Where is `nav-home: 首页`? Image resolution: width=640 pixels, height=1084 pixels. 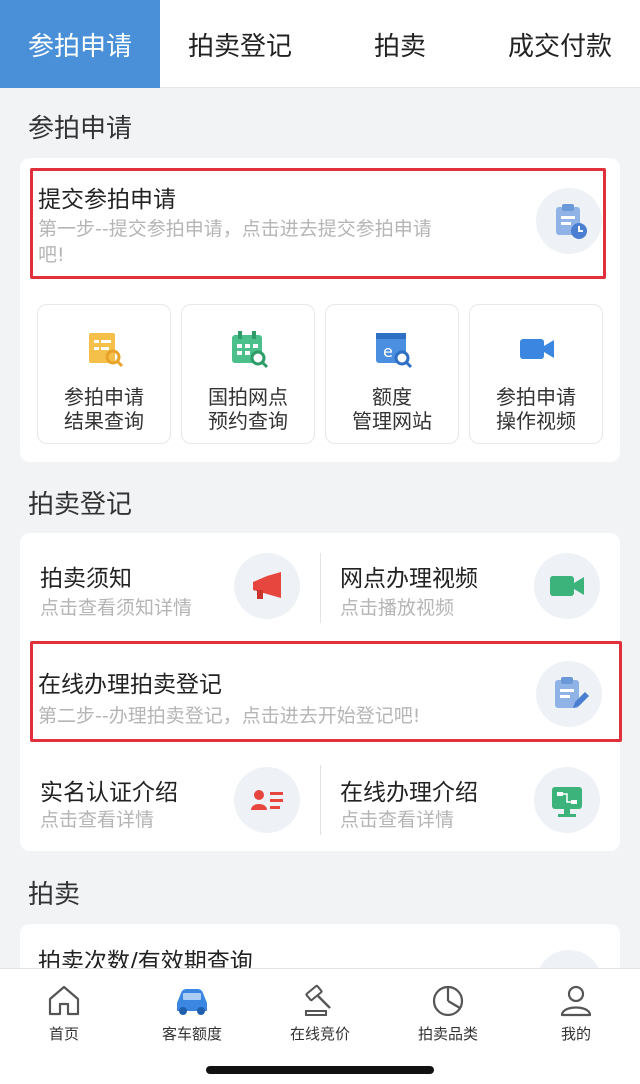 nav-home: 首页 is located at coordinates (64, 1026).